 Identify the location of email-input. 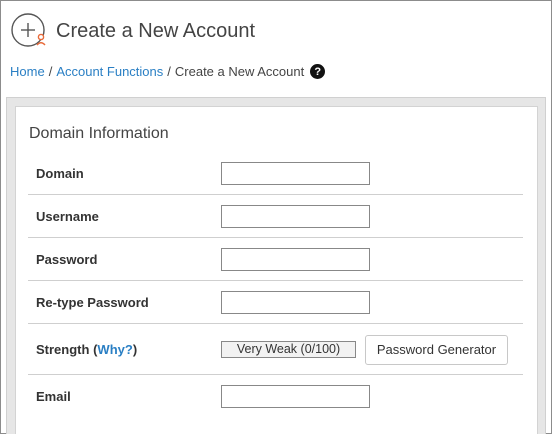
(295, 396).